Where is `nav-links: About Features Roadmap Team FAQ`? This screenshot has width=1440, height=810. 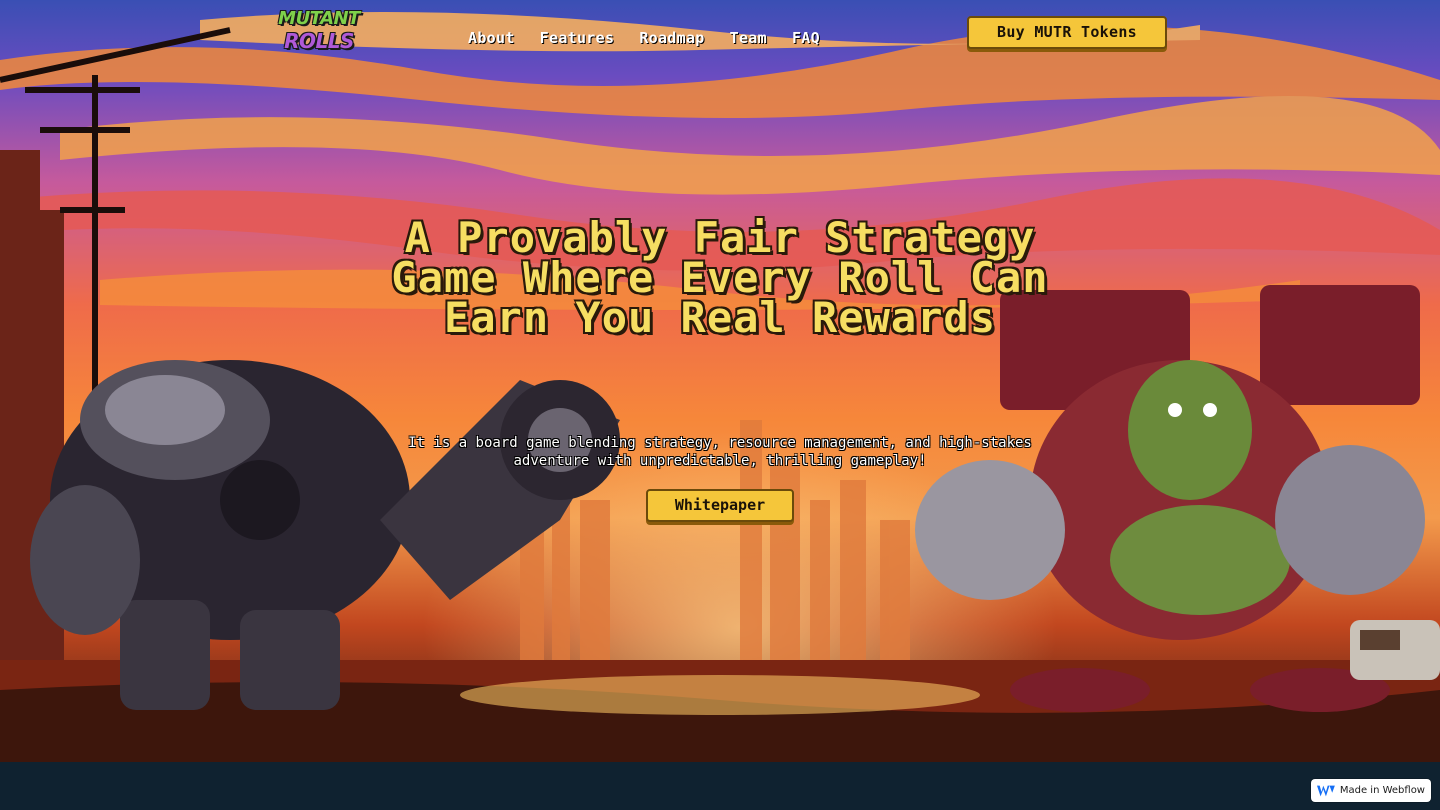 nav-links: About Features Roadmap Team FAQ is located at coordinates (644, 38).